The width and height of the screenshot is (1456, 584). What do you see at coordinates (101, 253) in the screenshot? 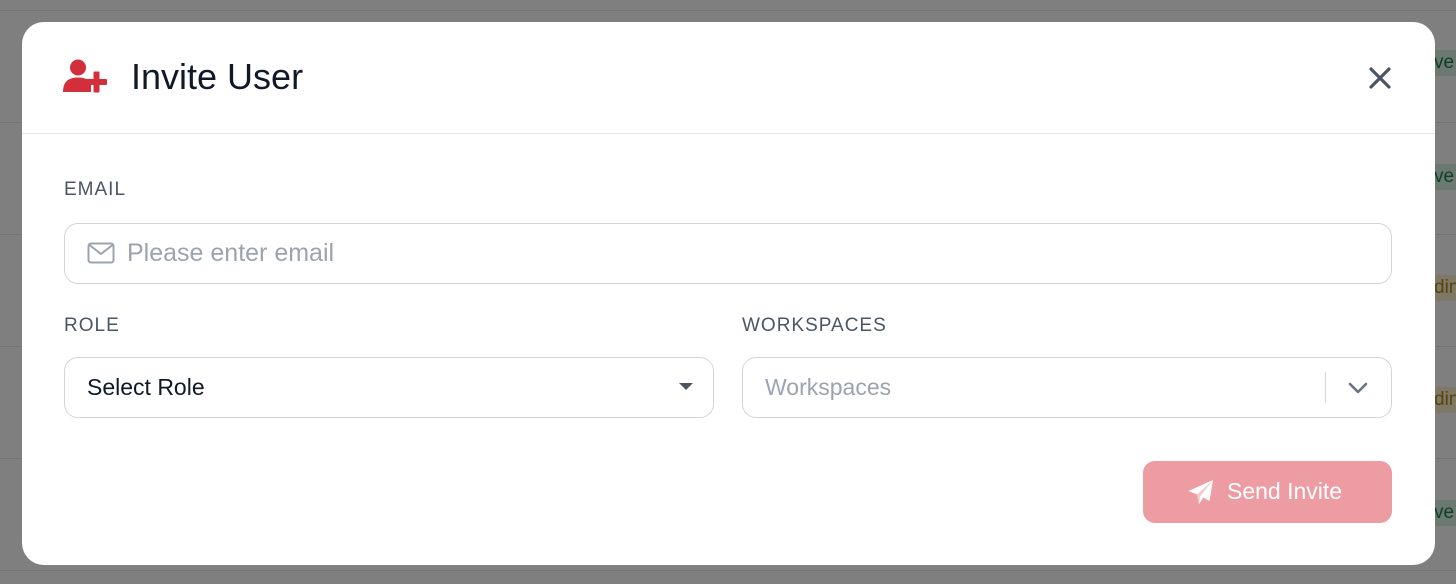
I see `envelope-icon` at bounding box center [101, 253].